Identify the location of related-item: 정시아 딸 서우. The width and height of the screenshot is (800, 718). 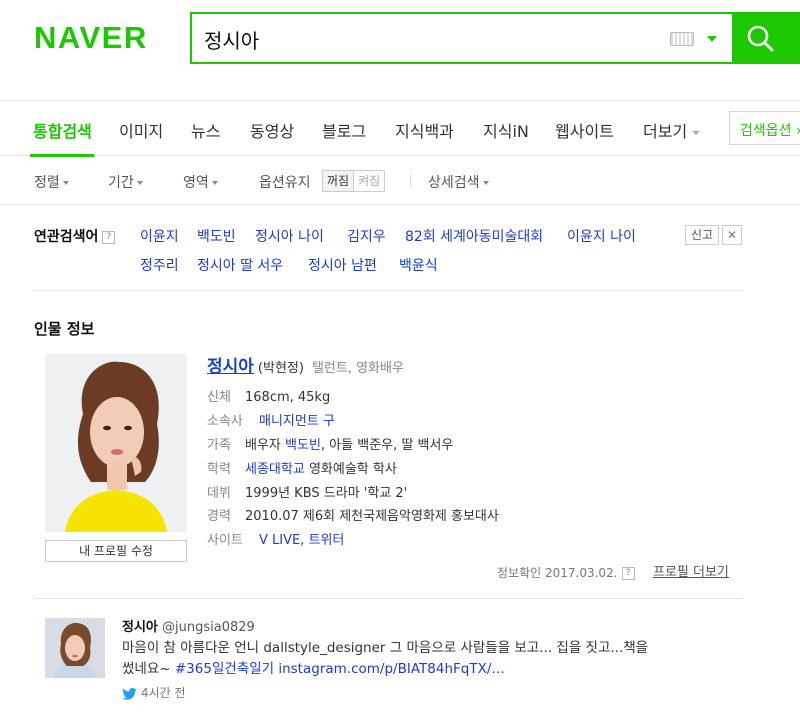
(240, 265).